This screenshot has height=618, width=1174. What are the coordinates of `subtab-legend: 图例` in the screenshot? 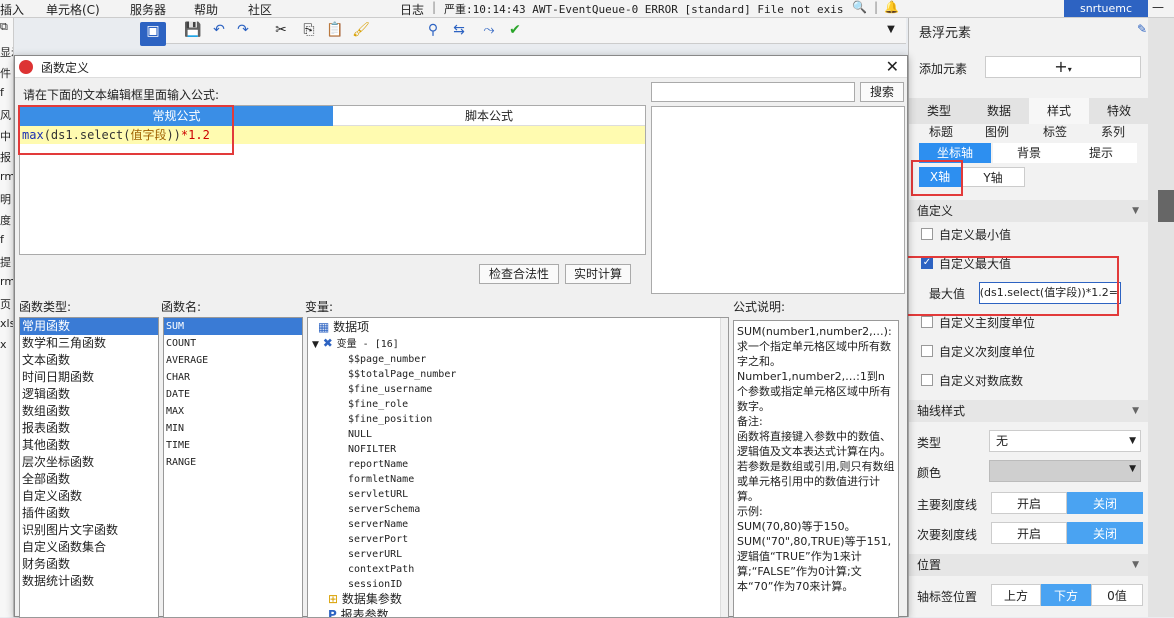 It's located at (997, 132).